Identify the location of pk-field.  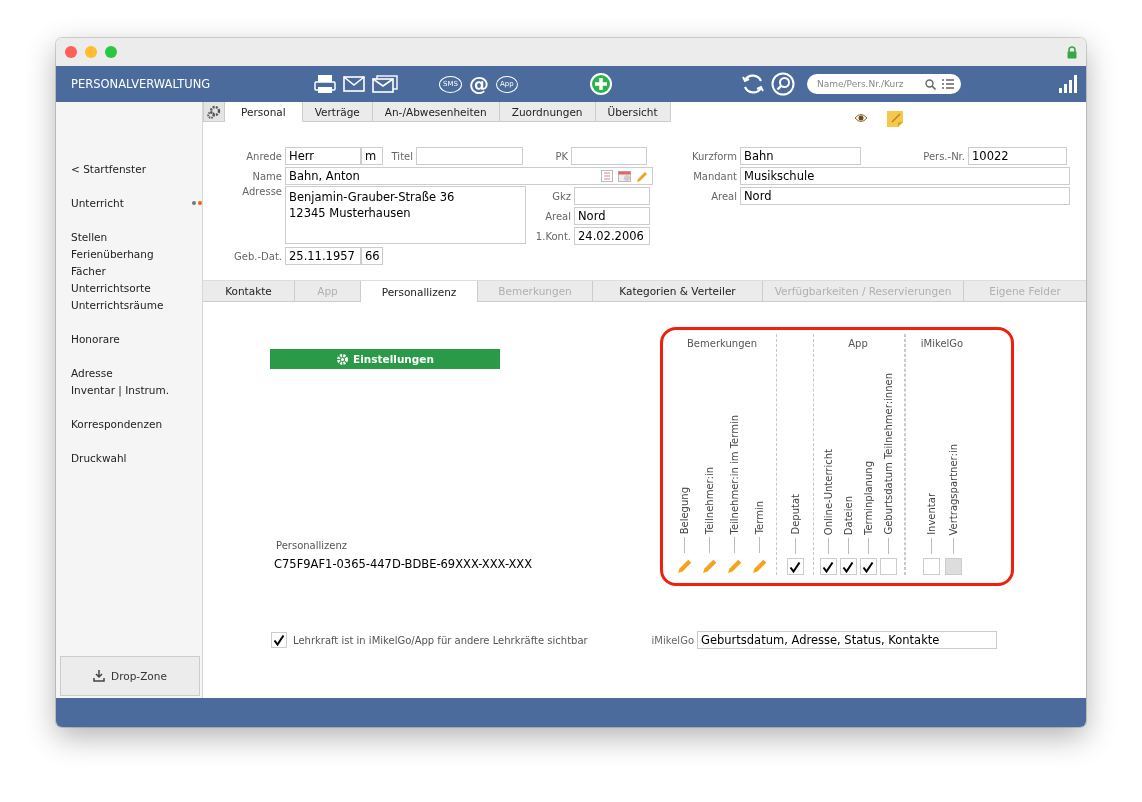
(609, 156).